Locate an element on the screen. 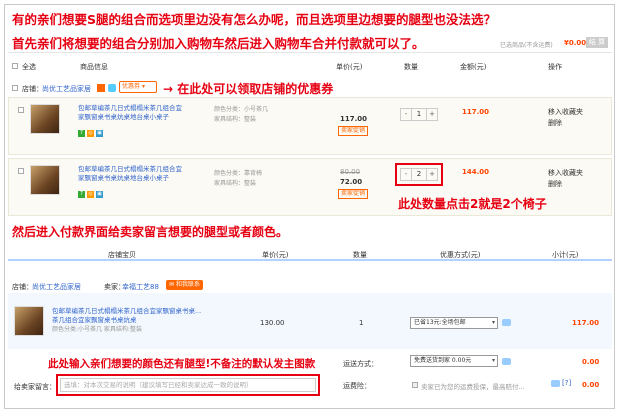 This screenshot has height=413, width=619. col-unit-price: 单价(元) is located at coordinates (349, 67).